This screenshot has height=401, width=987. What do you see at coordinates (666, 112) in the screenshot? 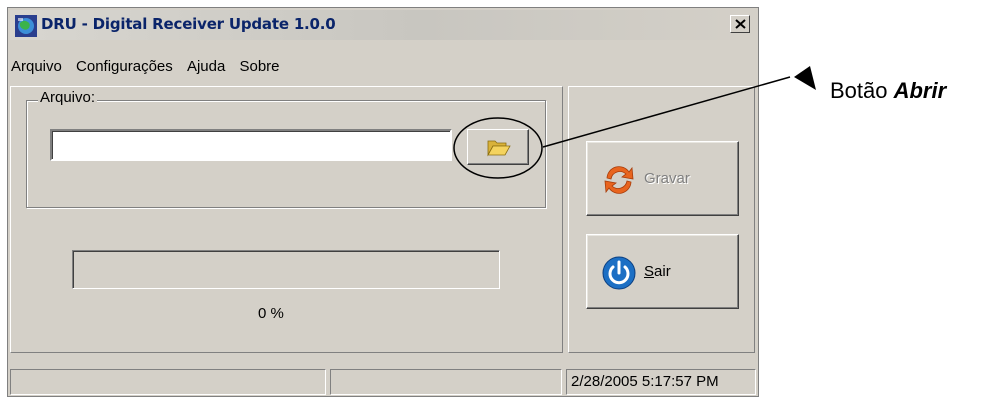
I see `callout-line` at bounding box center [666, 112].